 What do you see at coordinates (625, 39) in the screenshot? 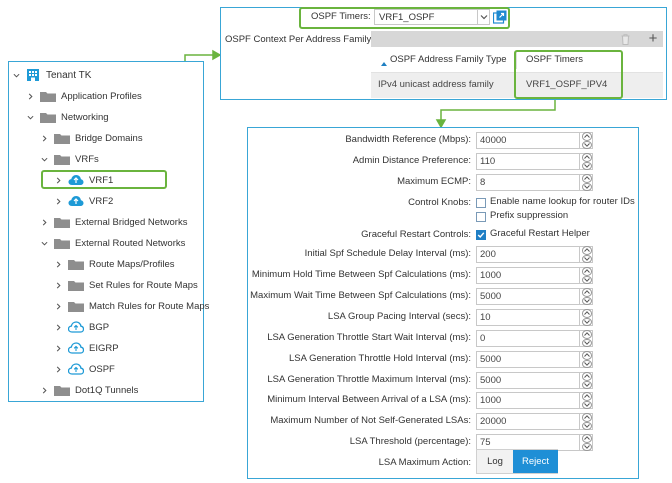
I see `trash-icon` at bounding box center [625, 39].